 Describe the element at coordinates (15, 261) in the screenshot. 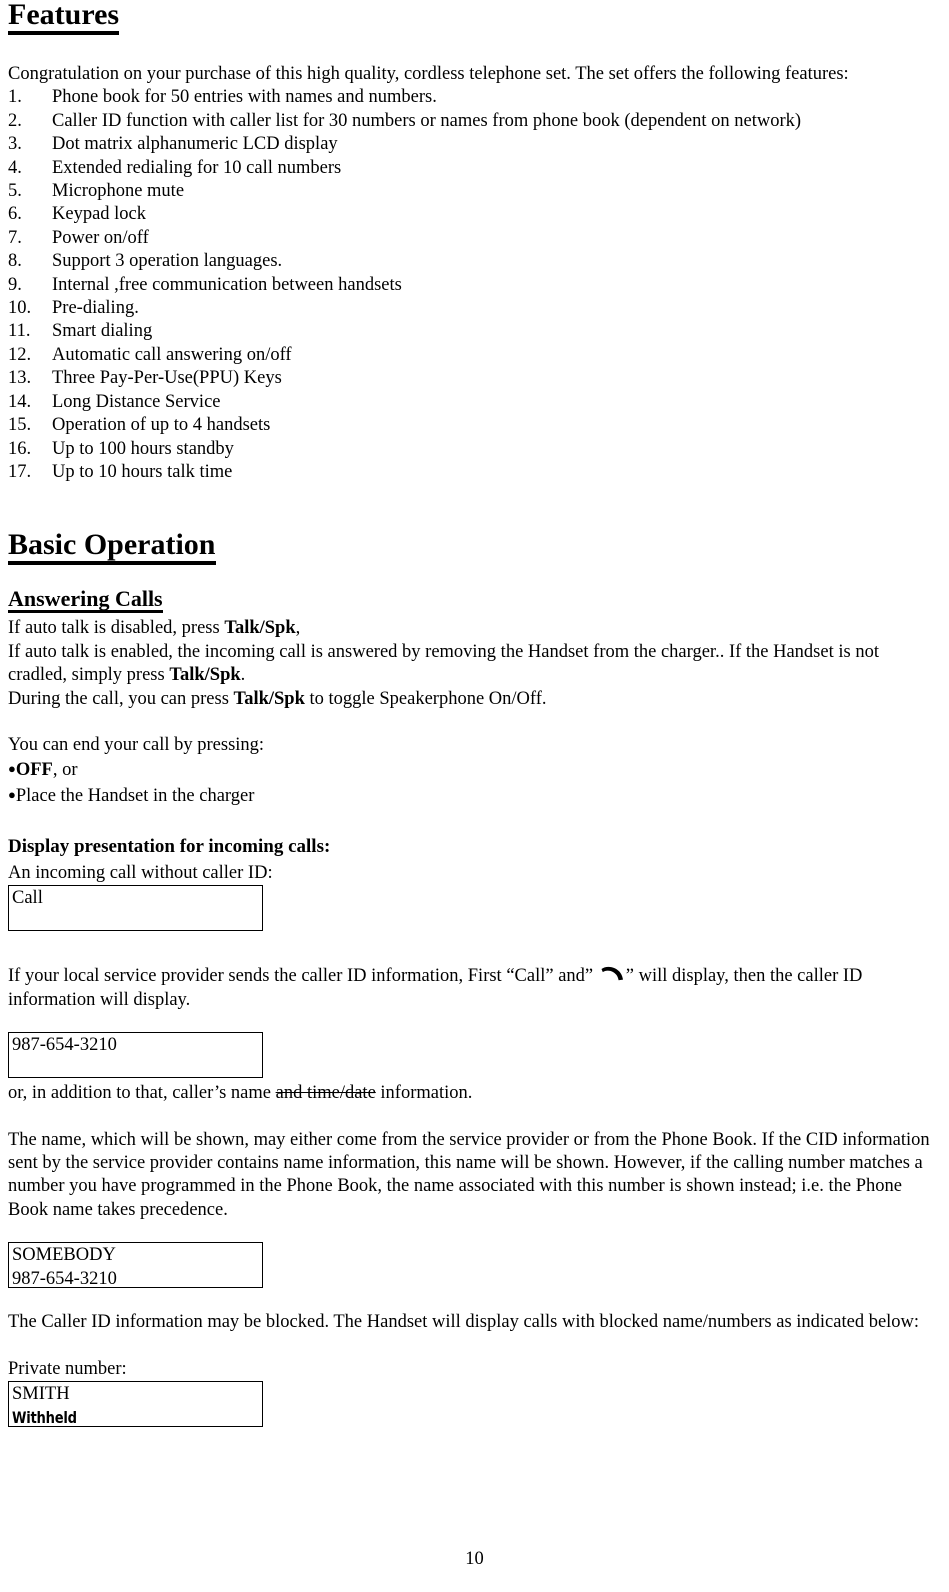

I see `list-item-number: 8.` at that location.